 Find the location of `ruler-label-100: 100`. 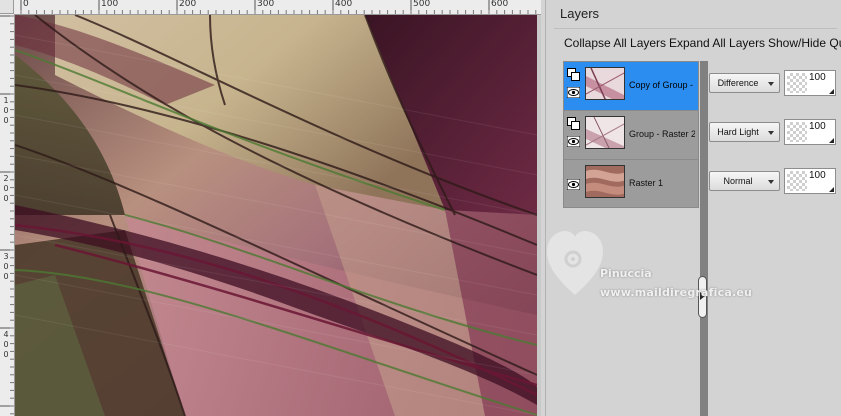

ruler-label-100: 100 is located at coordinates (110, 4).